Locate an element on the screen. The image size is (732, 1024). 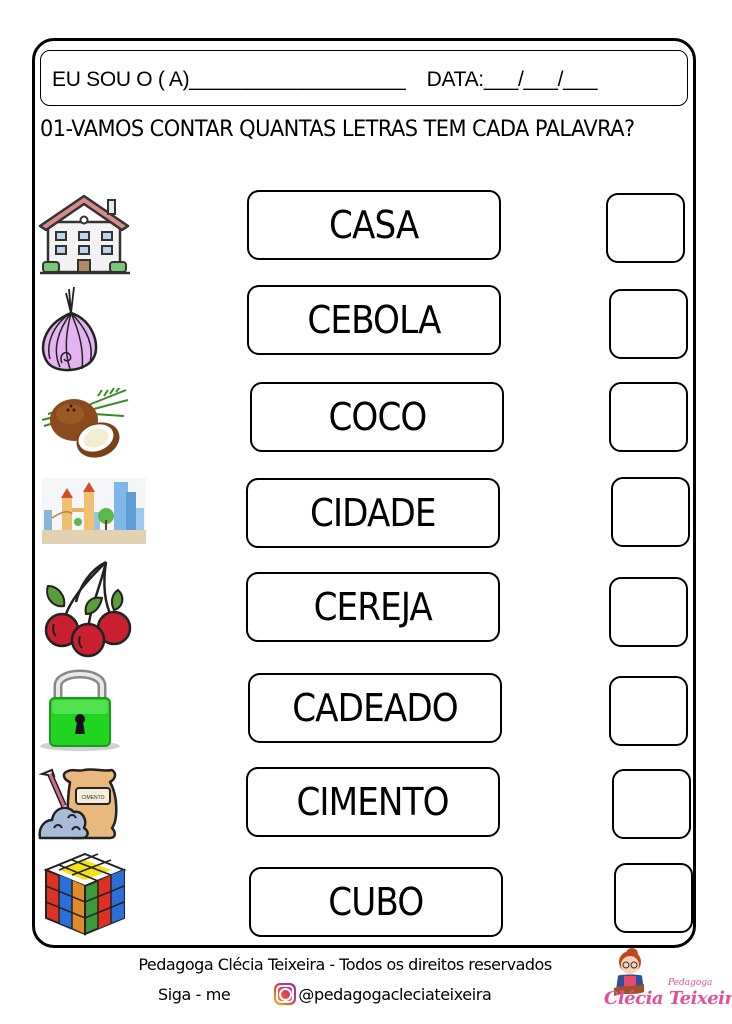
logo-subtitle: Pedagoga is located at coordinates (690, 983).